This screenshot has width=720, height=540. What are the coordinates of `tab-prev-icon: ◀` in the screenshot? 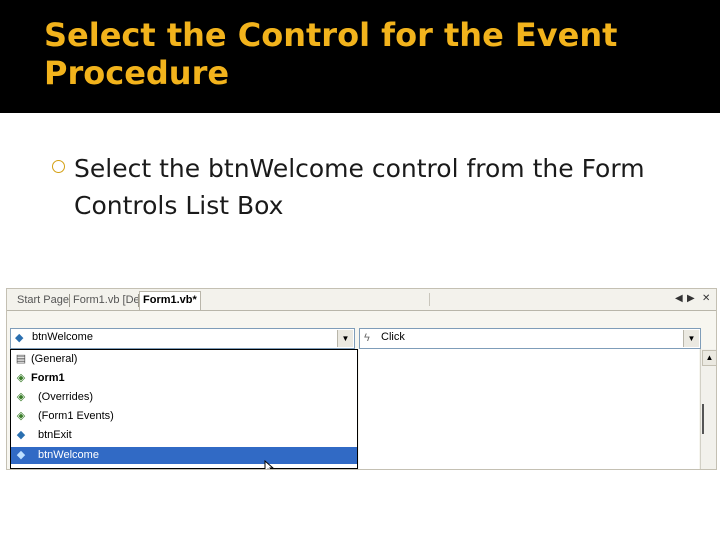 It's located at (679, 298).